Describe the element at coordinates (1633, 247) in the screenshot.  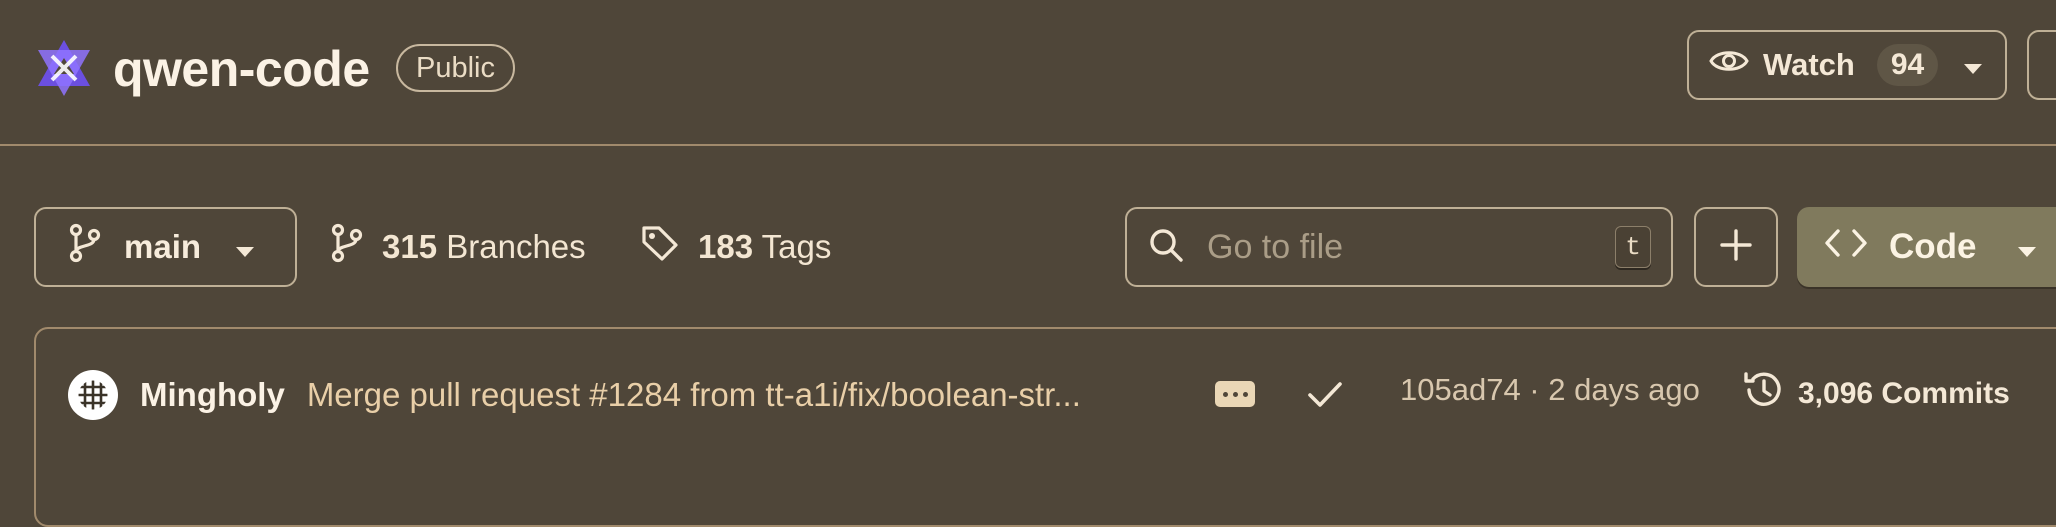
I see `search-shortcut-key: t` at that location.